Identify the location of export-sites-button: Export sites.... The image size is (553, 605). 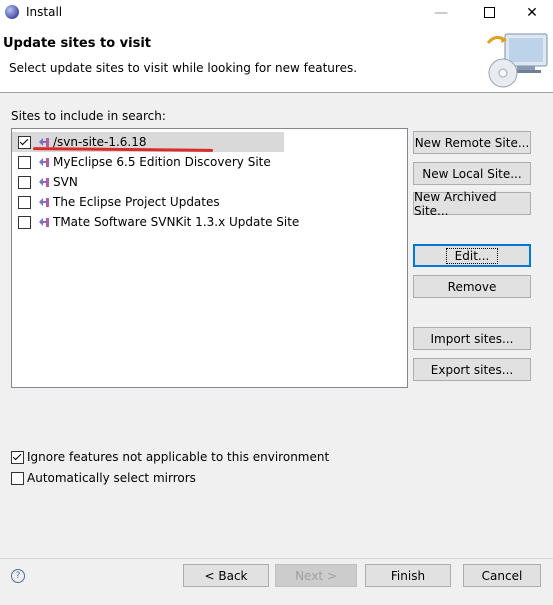
(472, 369).